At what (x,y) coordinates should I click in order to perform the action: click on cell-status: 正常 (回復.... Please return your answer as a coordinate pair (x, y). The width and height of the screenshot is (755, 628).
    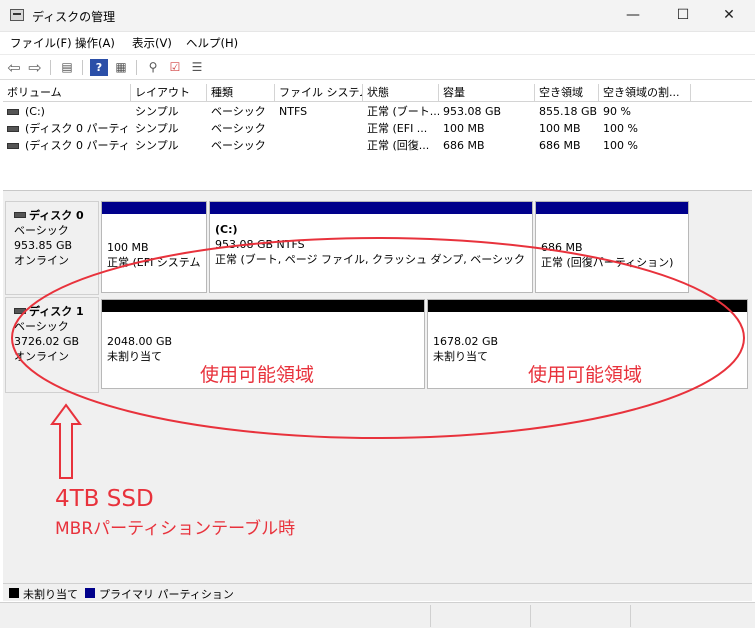
    Looking at the image, I should click on (398, 145).